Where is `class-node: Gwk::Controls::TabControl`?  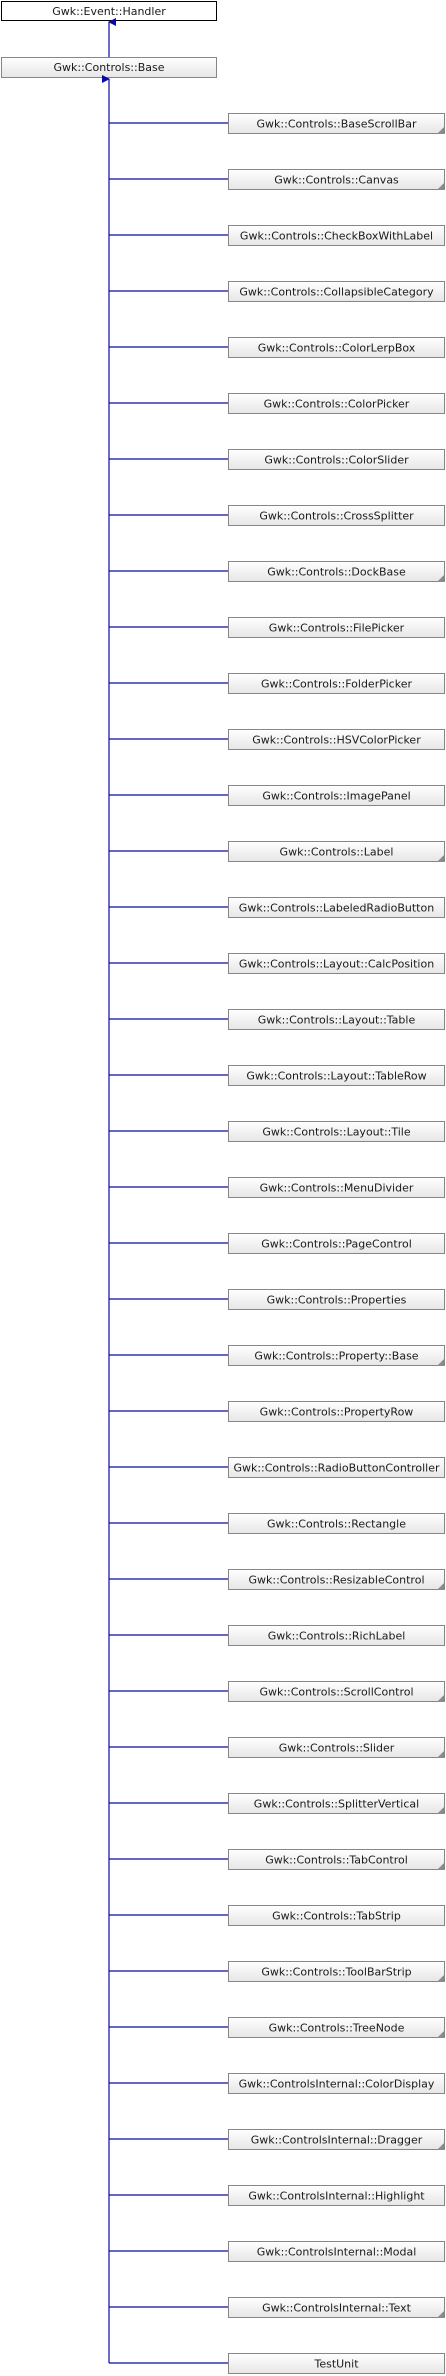 class-node: Gwk::Controls::TabControl is located at coordinates (336, 1859).